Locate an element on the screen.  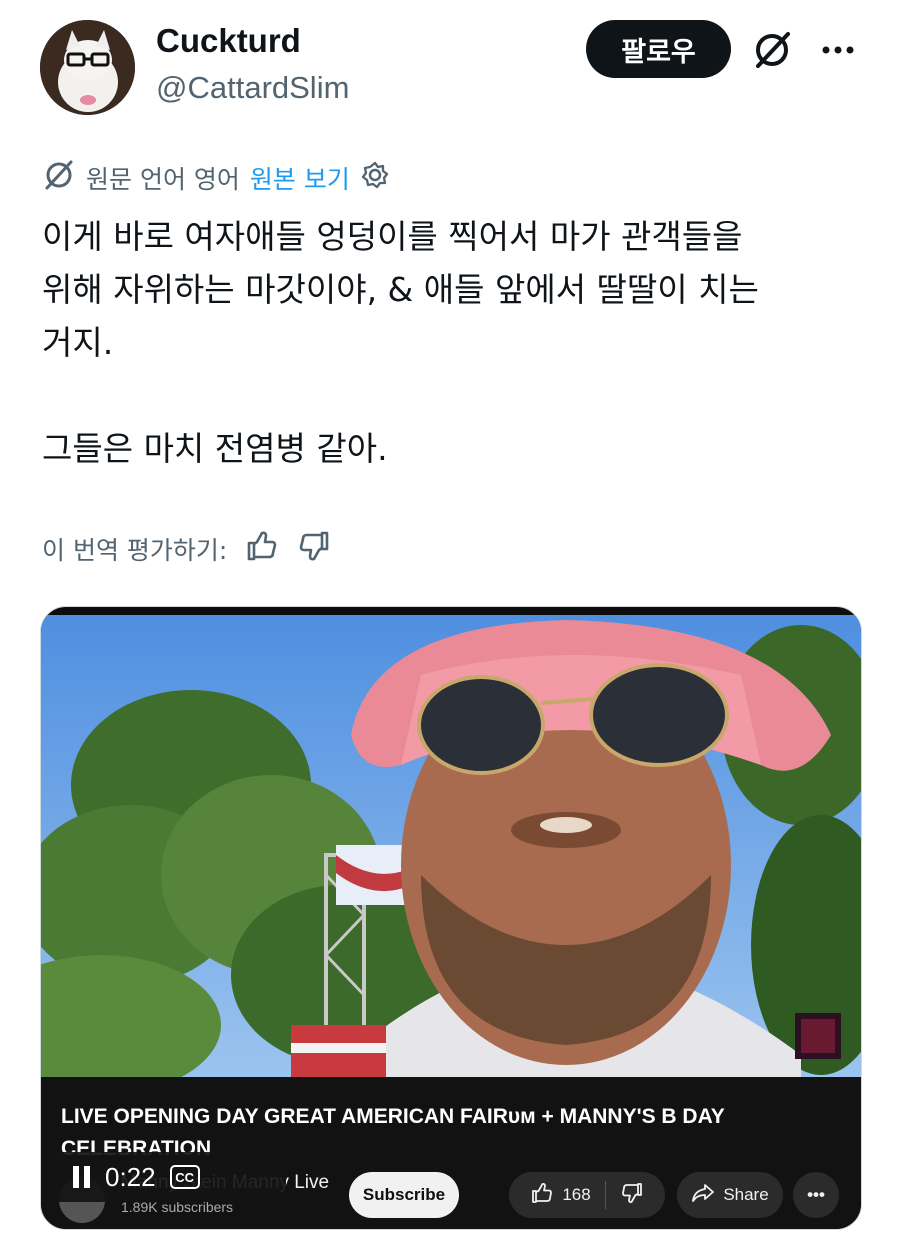
like-dislike-pill: 168 is located at coordinates (587, 1195).